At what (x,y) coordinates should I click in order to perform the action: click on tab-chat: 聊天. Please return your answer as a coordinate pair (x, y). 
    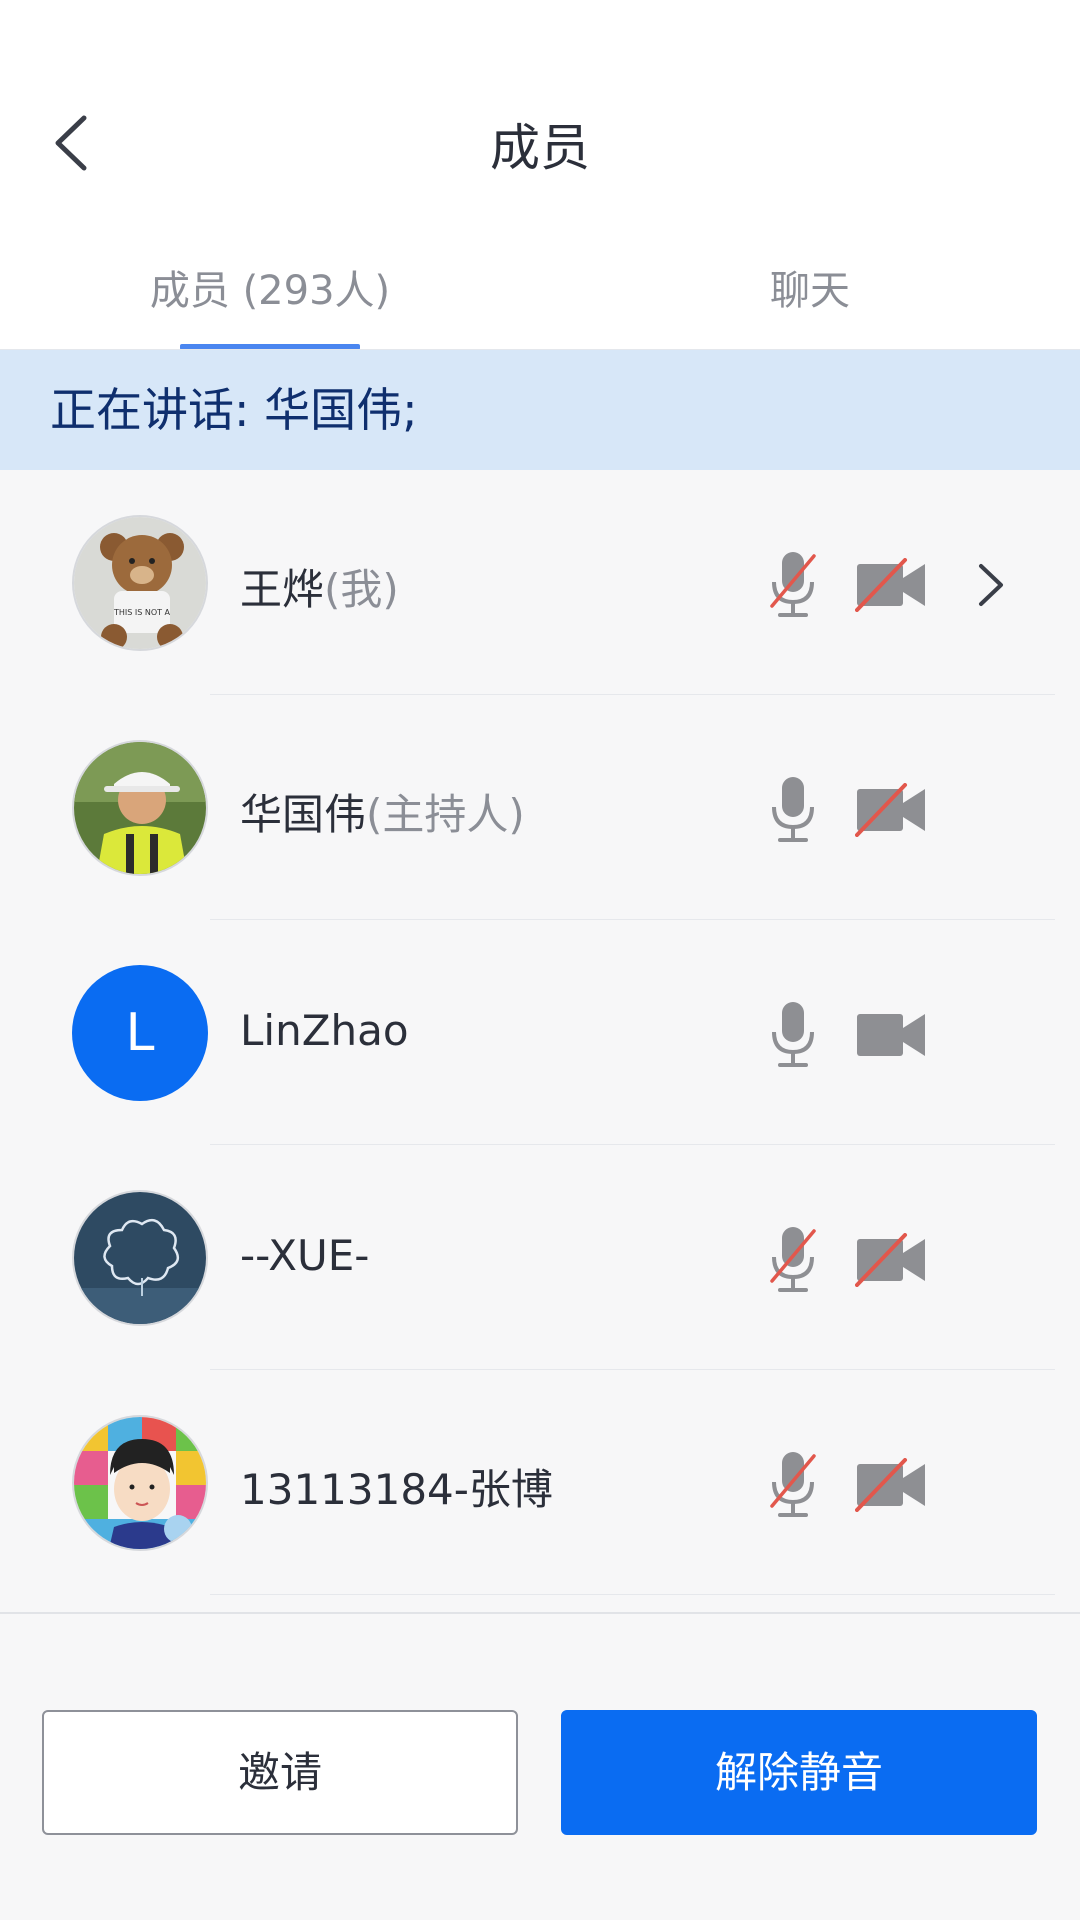
    Looking at the image, I should click on (810, 287).